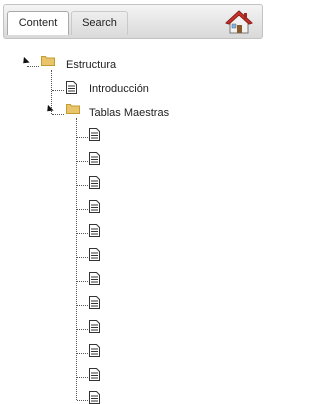 The width and height of the screenshot is (320, 404). What do you see at coordinates (129, 113) in the screenshot?
I see `tree-node-label: Tablas Maestras` at bounding box center [129, 113].